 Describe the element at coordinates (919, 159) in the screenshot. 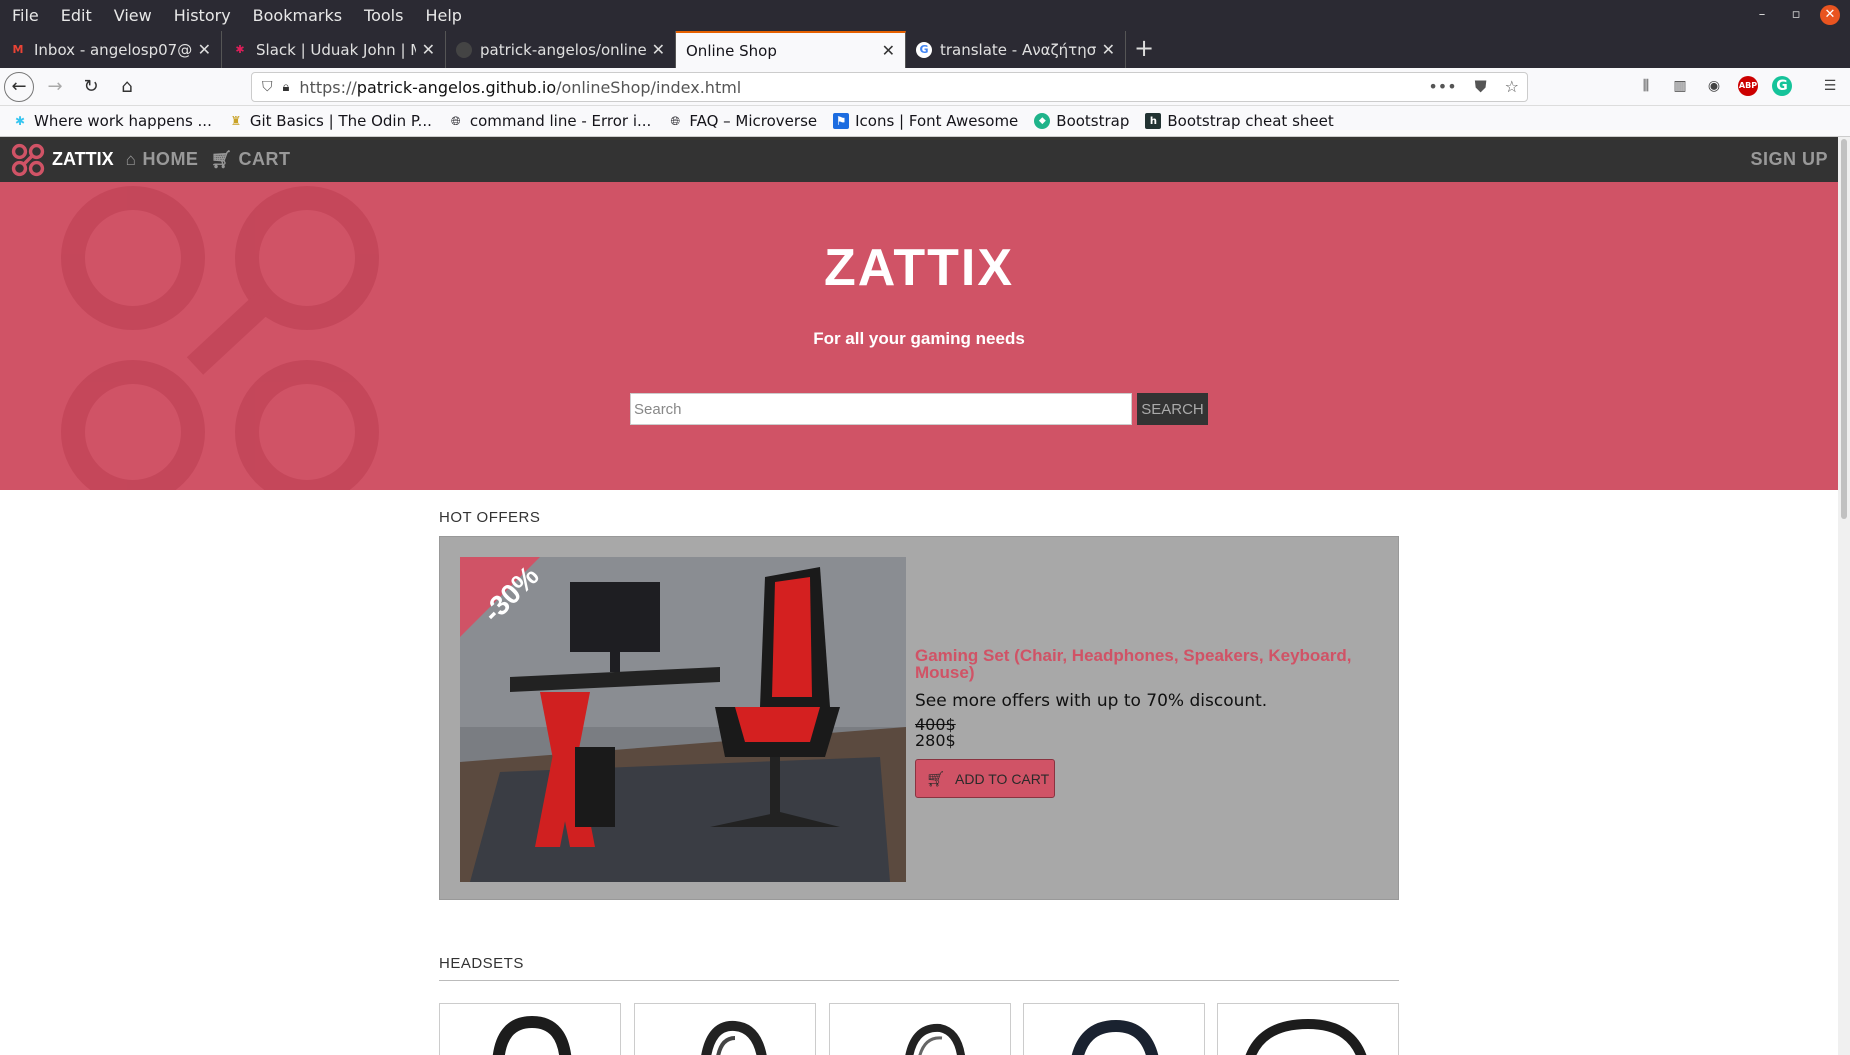

I see `site-navbar: ZATTIX ⌂ HOME 🛒︎ CART SIGN UP` at that location.